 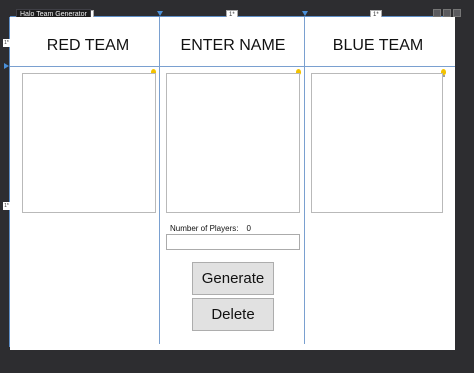 What do you see at coordinates (233, 314) in the screenshot?
I see `delete-button: Delete` at bounding box center [233, 314].